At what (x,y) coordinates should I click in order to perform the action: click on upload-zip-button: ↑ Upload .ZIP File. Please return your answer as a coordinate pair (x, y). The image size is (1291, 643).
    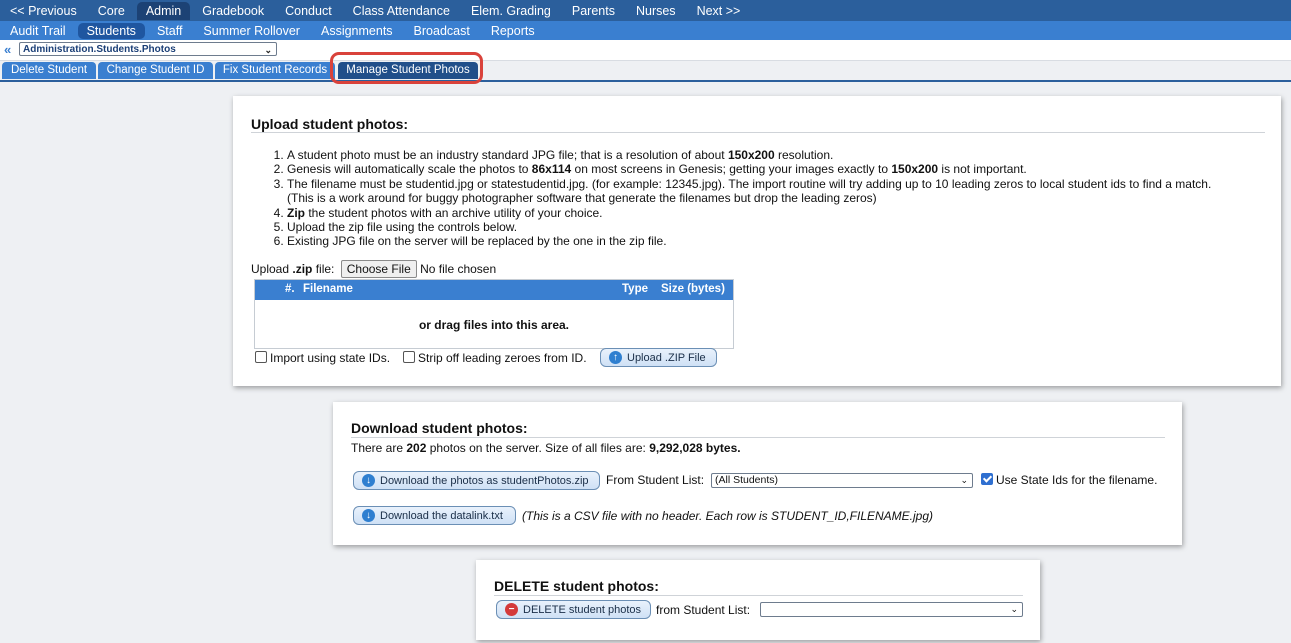
    Looking at the image, I should click on (658, 357).